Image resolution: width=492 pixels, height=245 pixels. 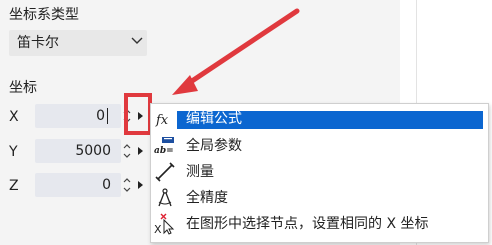 I want to click on menu-item-global-params: ab= 全局参数, so click(x=319, y=146).